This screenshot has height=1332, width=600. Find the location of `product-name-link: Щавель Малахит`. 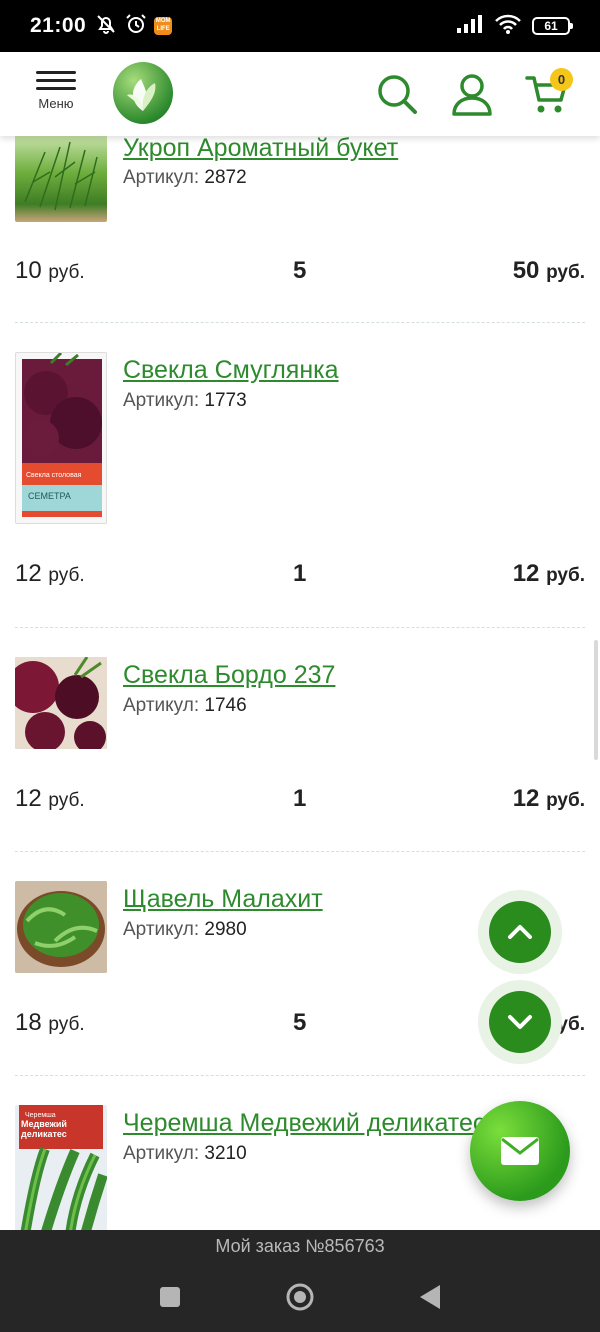

product-name-link: Щавель Малахит is located at coordinates (223, 899).